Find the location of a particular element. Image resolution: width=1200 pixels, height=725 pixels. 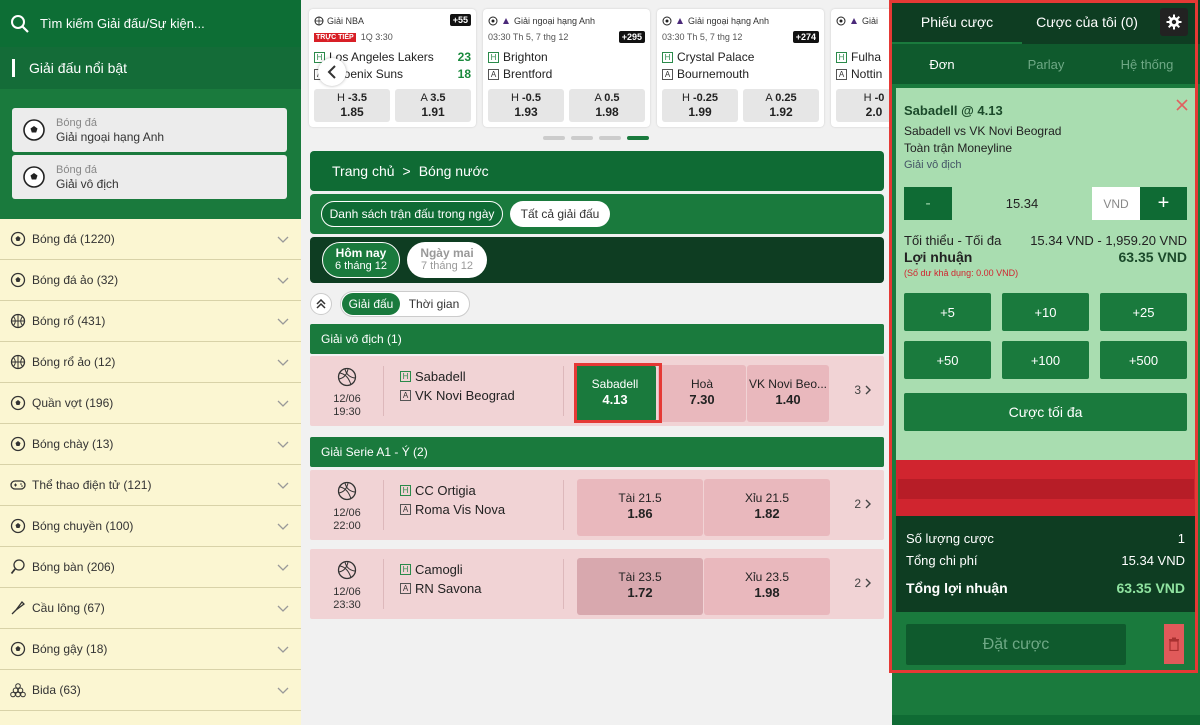

odds-cell: Xỉu 23.5 1.98 is located at coordinates (767, 586).